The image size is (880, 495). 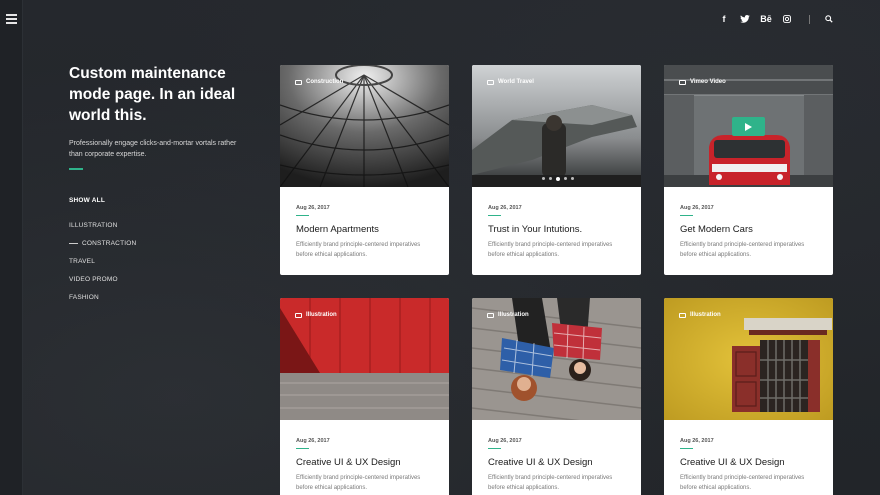 I want to click on filter-constraction: CONSTRACTION, so click(x=102, y=243).